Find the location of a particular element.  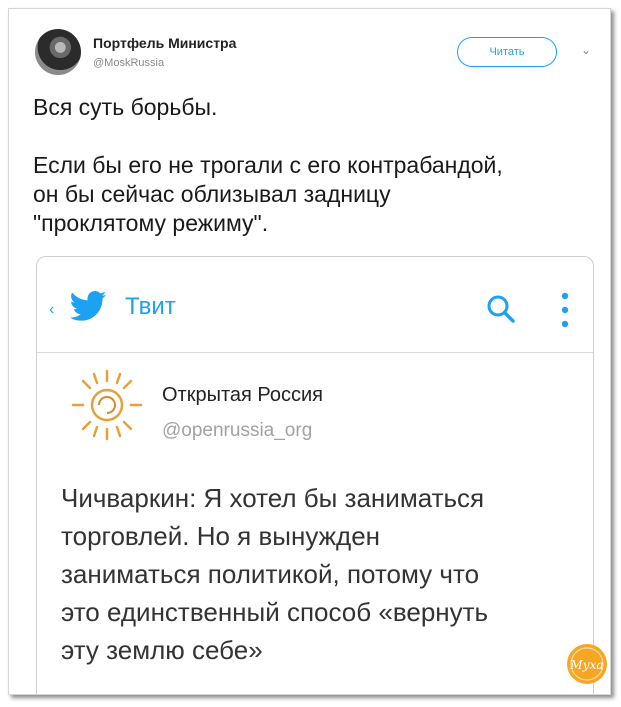

embedded-org-handle: @openrussia_org is located at coordinates (237, 430).